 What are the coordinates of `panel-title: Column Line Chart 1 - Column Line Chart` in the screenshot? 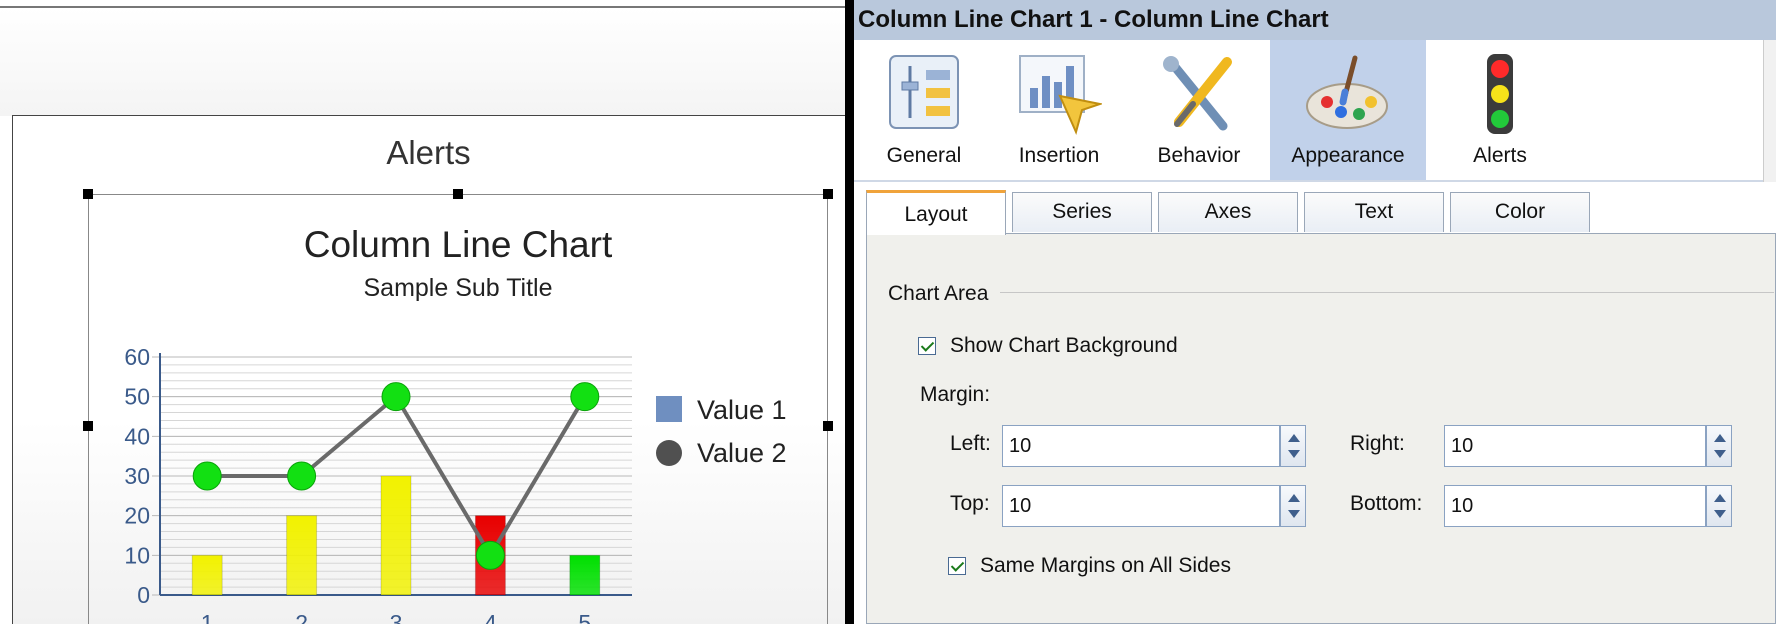 It's located at (1315, 20).